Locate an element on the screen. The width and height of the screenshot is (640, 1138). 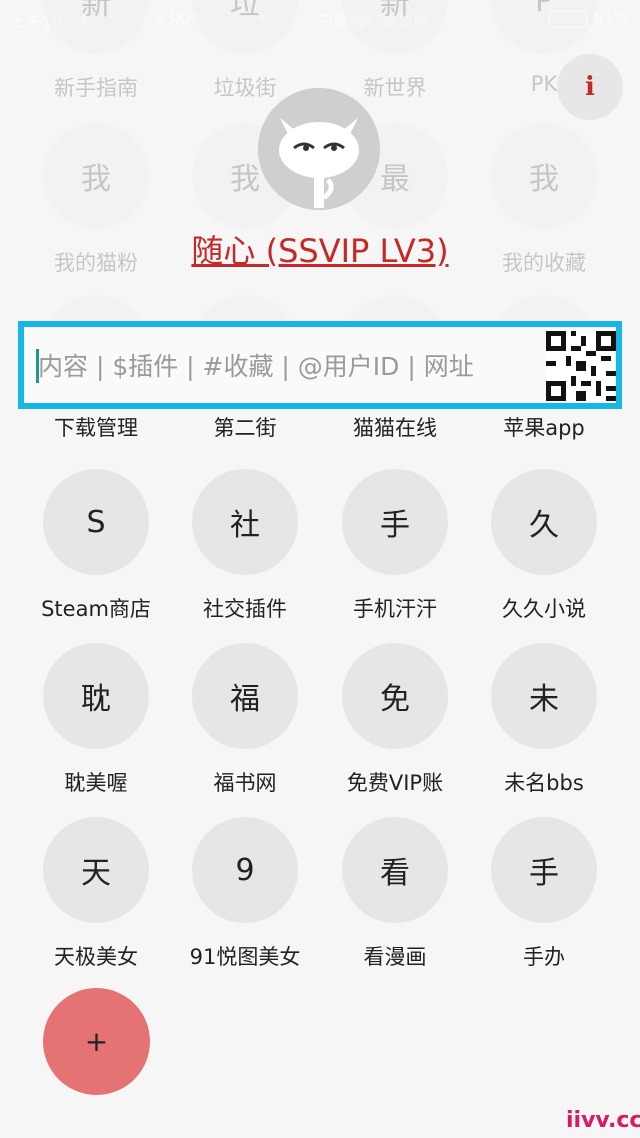
search-box is located at coordinates (320, 365).